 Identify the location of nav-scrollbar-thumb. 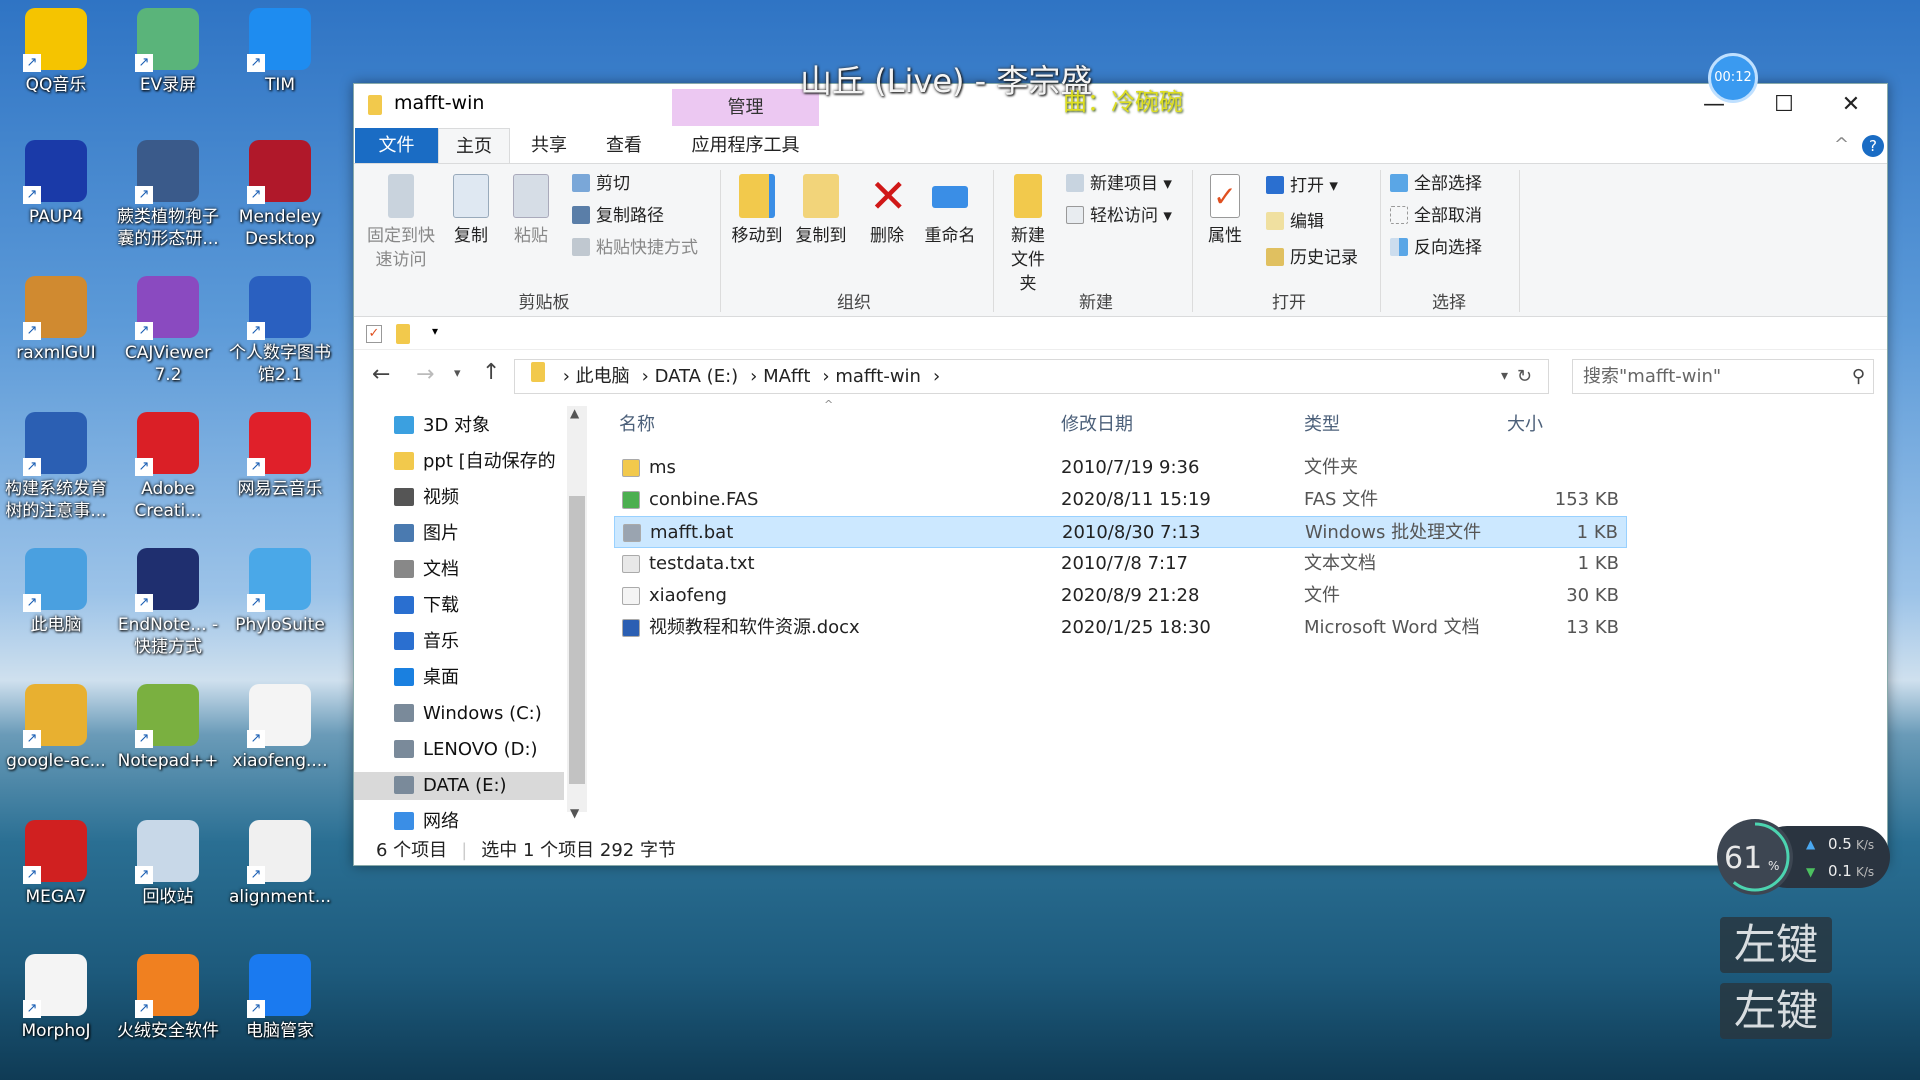
(577, 640).